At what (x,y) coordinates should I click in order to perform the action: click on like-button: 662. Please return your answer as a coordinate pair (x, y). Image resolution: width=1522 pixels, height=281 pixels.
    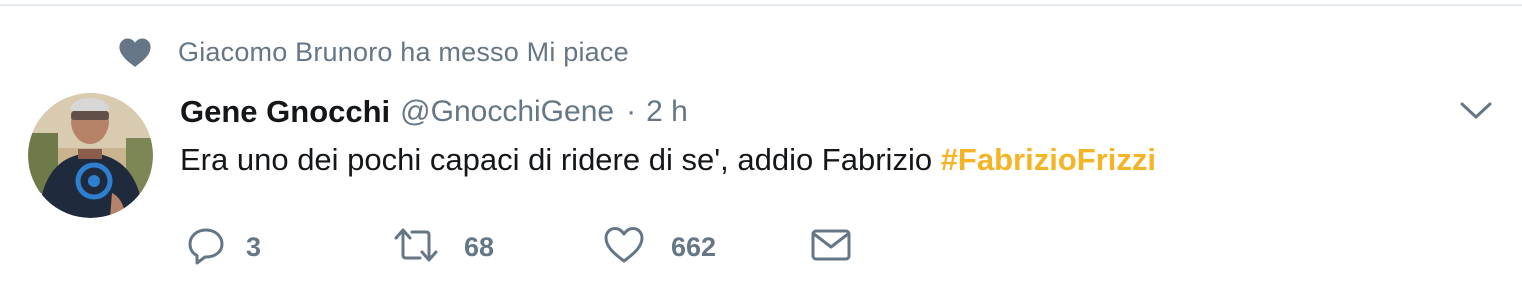
    Looking at the image, I should click on (659, 247).